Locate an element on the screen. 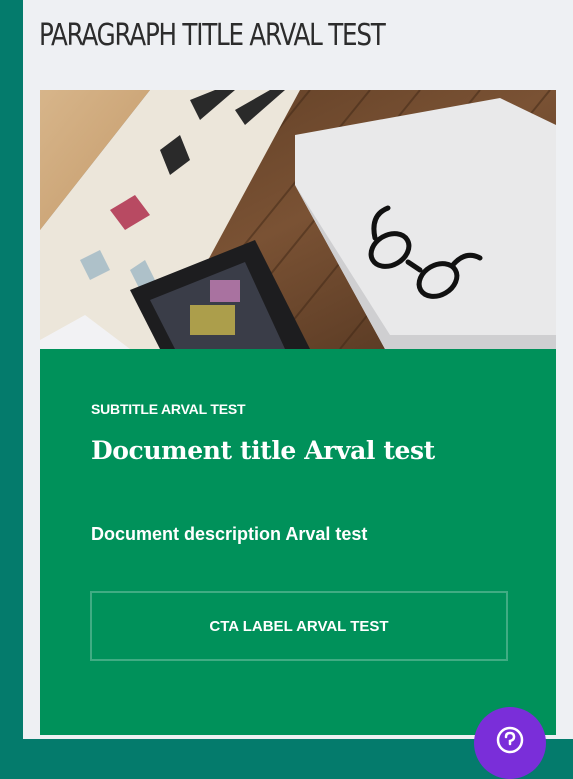 This screenshot has height=779, width=573. card-subtitle: SUBTITLE ARVAL TEST is located at coordinates (168, 409).